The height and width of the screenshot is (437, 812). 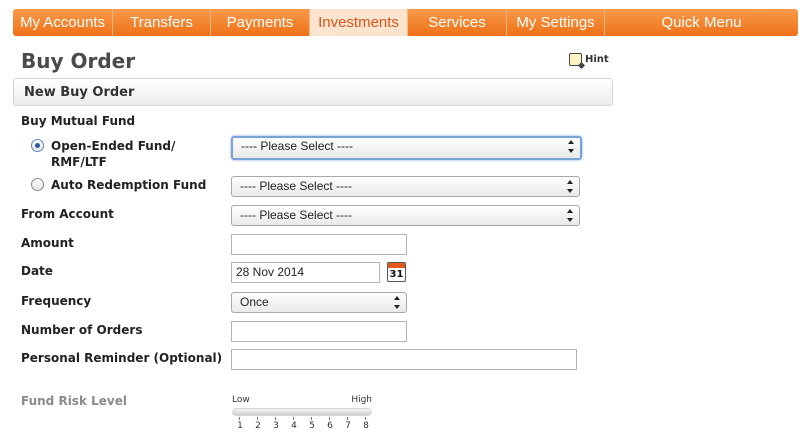 What do you see at coordinates (330, 424) in the screenshot?
I see `risk-tick: 6` at bounding box center [330, 424].